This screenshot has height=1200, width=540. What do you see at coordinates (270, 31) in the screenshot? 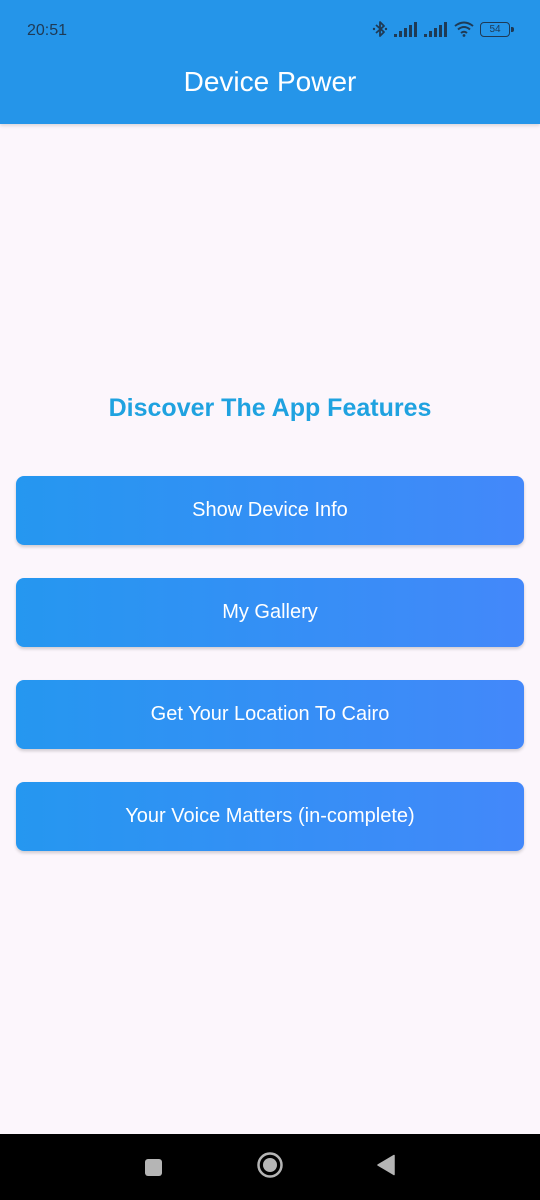
I see `status-bar: 20:51 54` at bounding box center [270, 31].